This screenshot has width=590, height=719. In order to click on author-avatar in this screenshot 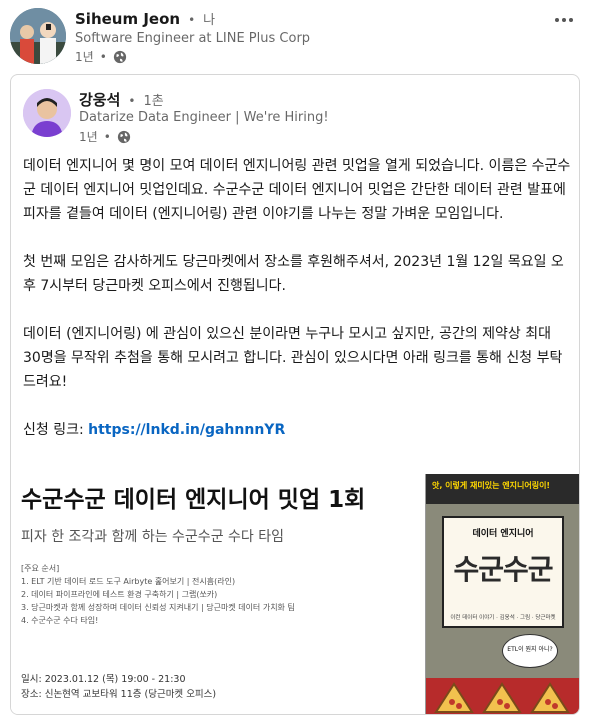, I will do `click(38, 36)`.